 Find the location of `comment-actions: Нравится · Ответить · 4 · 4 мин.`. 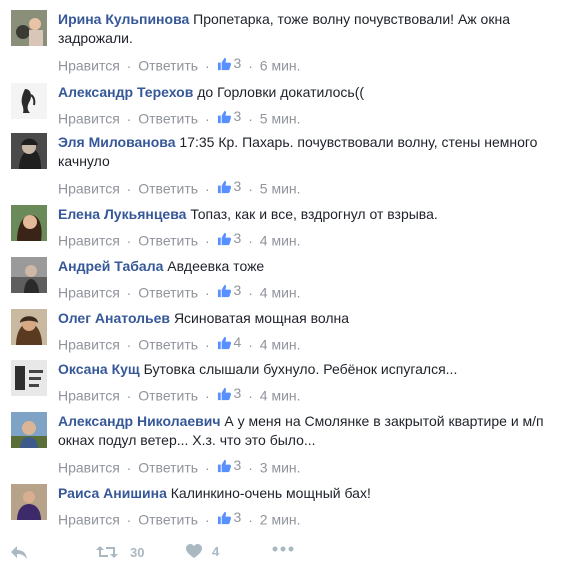

comment-actions: Нравится · Ответить · 4 · 4 мин. is located at coordinates (179, 343).